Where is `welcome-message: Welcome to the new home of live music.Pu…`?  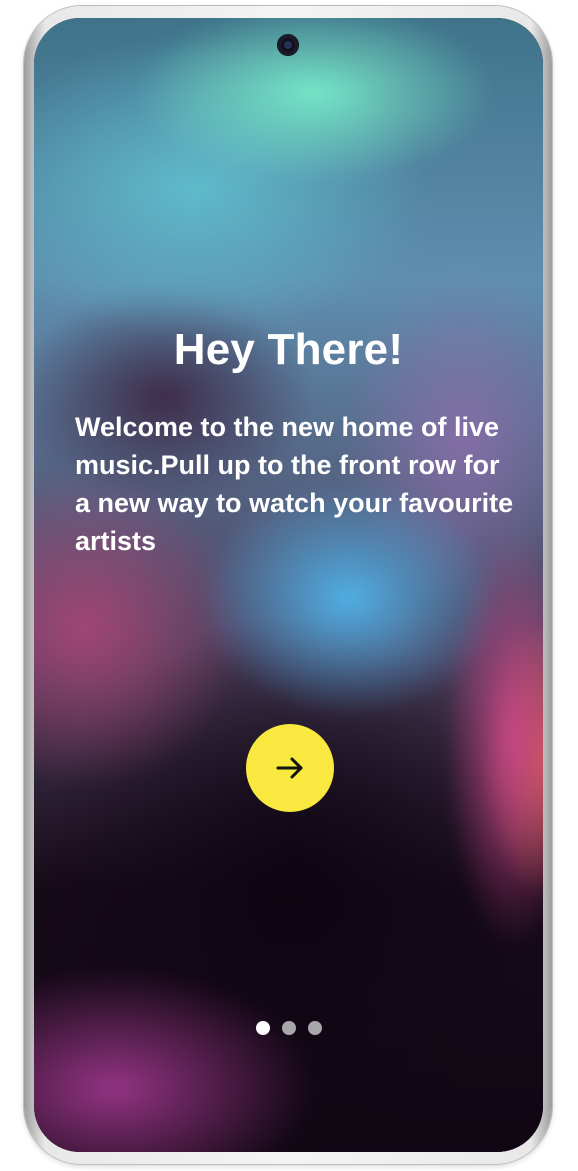 welcome-message: Welcome to the new home of live music.Pu… is located at coordinates (294, 484).